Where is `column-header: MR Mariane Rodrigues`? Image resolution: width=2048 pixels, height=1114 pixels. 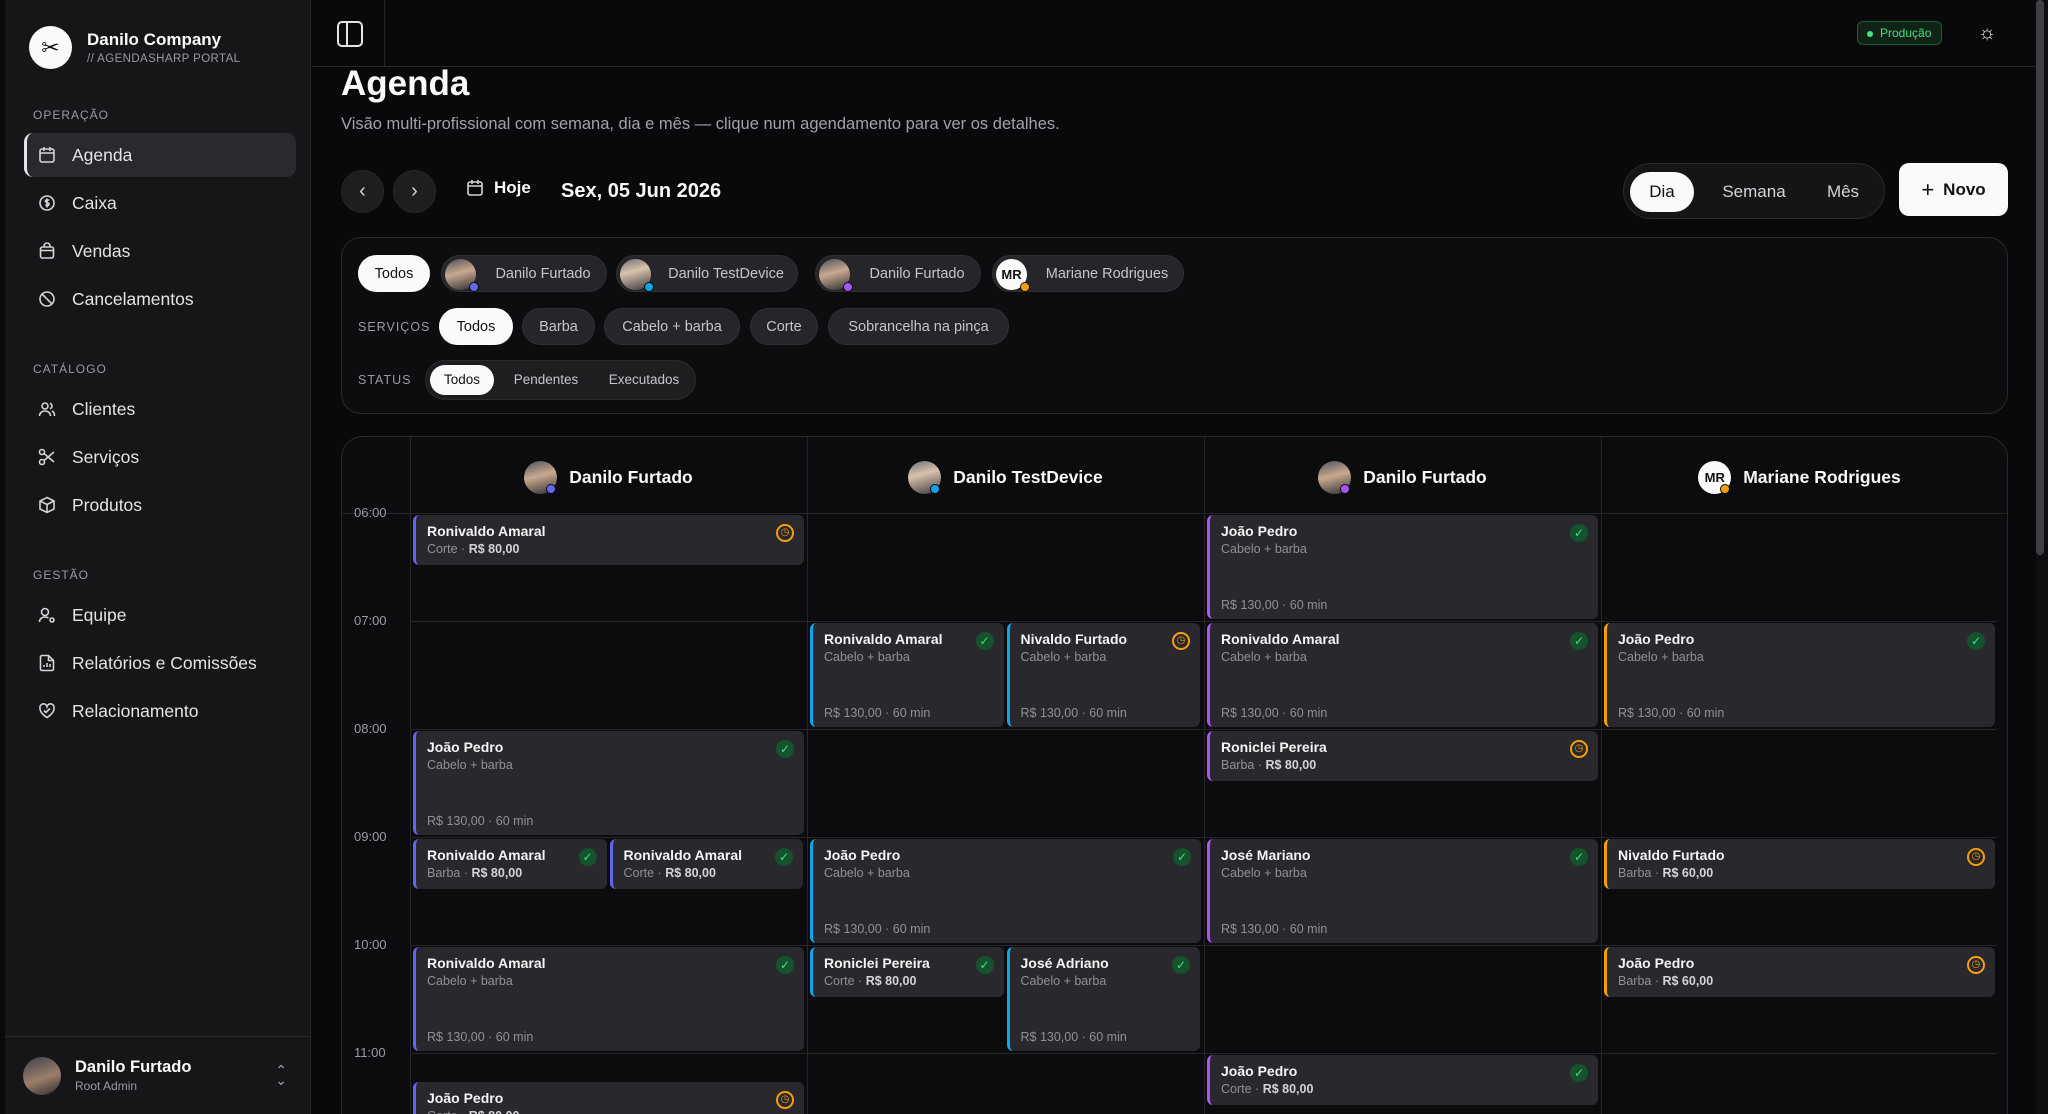
column-header: MR Mariane Rodrigues is located at coordinates (1799, 477).